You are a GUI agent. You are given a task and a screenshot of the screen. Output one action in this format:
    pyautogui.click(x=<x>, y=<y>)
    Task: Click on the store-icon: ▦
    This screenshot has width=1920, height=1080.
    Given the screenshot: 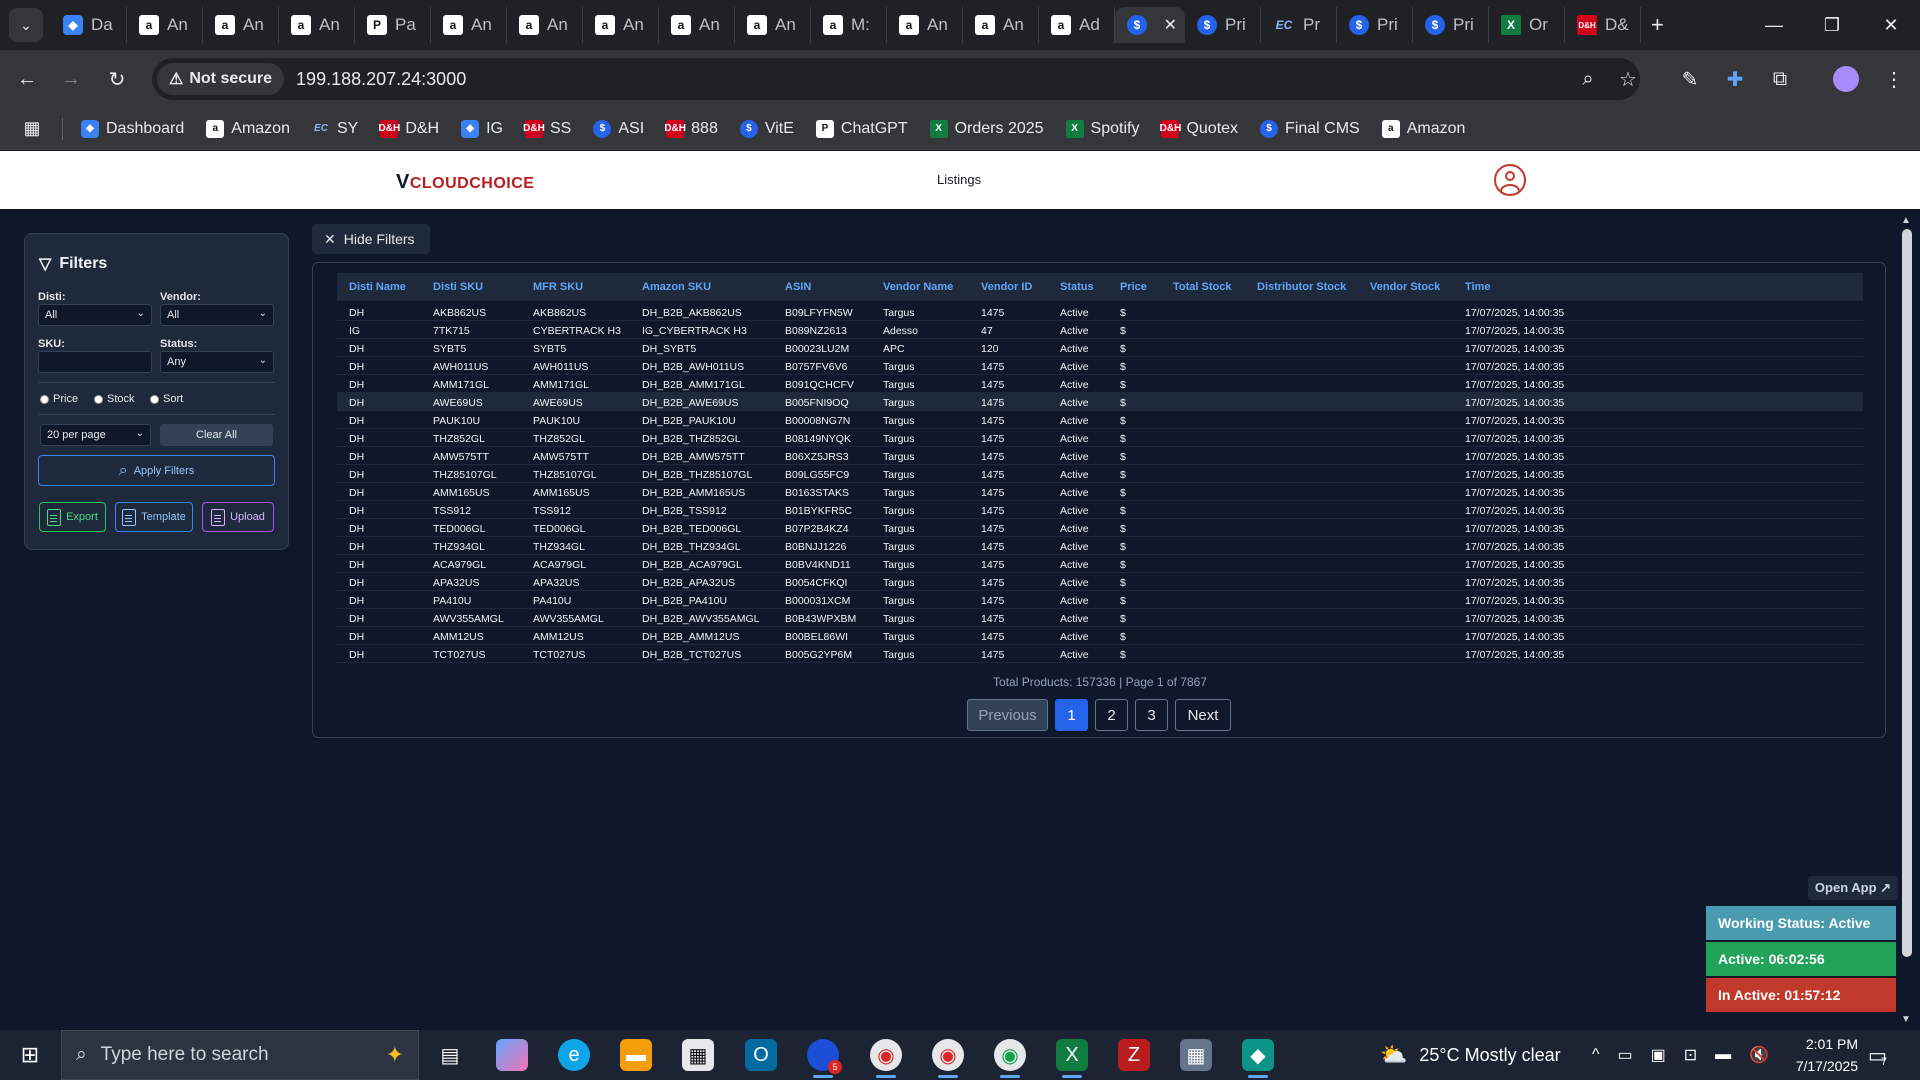 What is the action you would take?
    pyautogui.click(x=698, y=1055)
    